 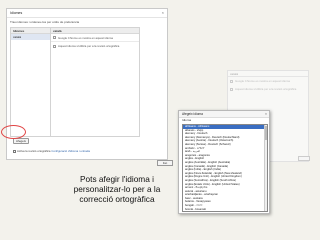 I want to click on language-option: bretó - brezhoneg, so click(x=225, y=211).